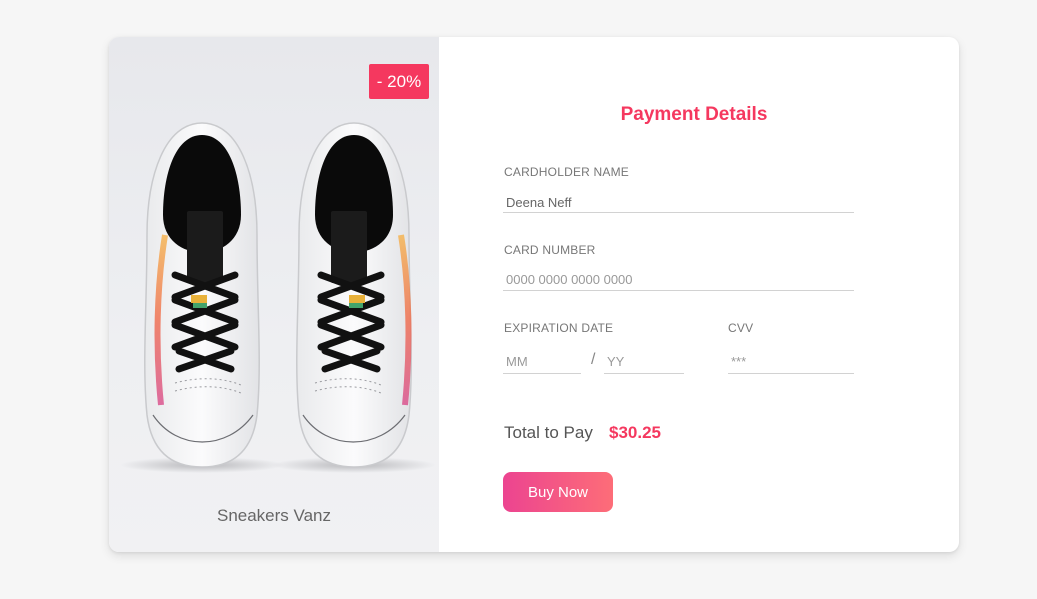 The image size is (1037, 599). What do you see at coordinates (678, 280) in the screenshot?
I see `card-number-input` at bounding box center [678, 280].